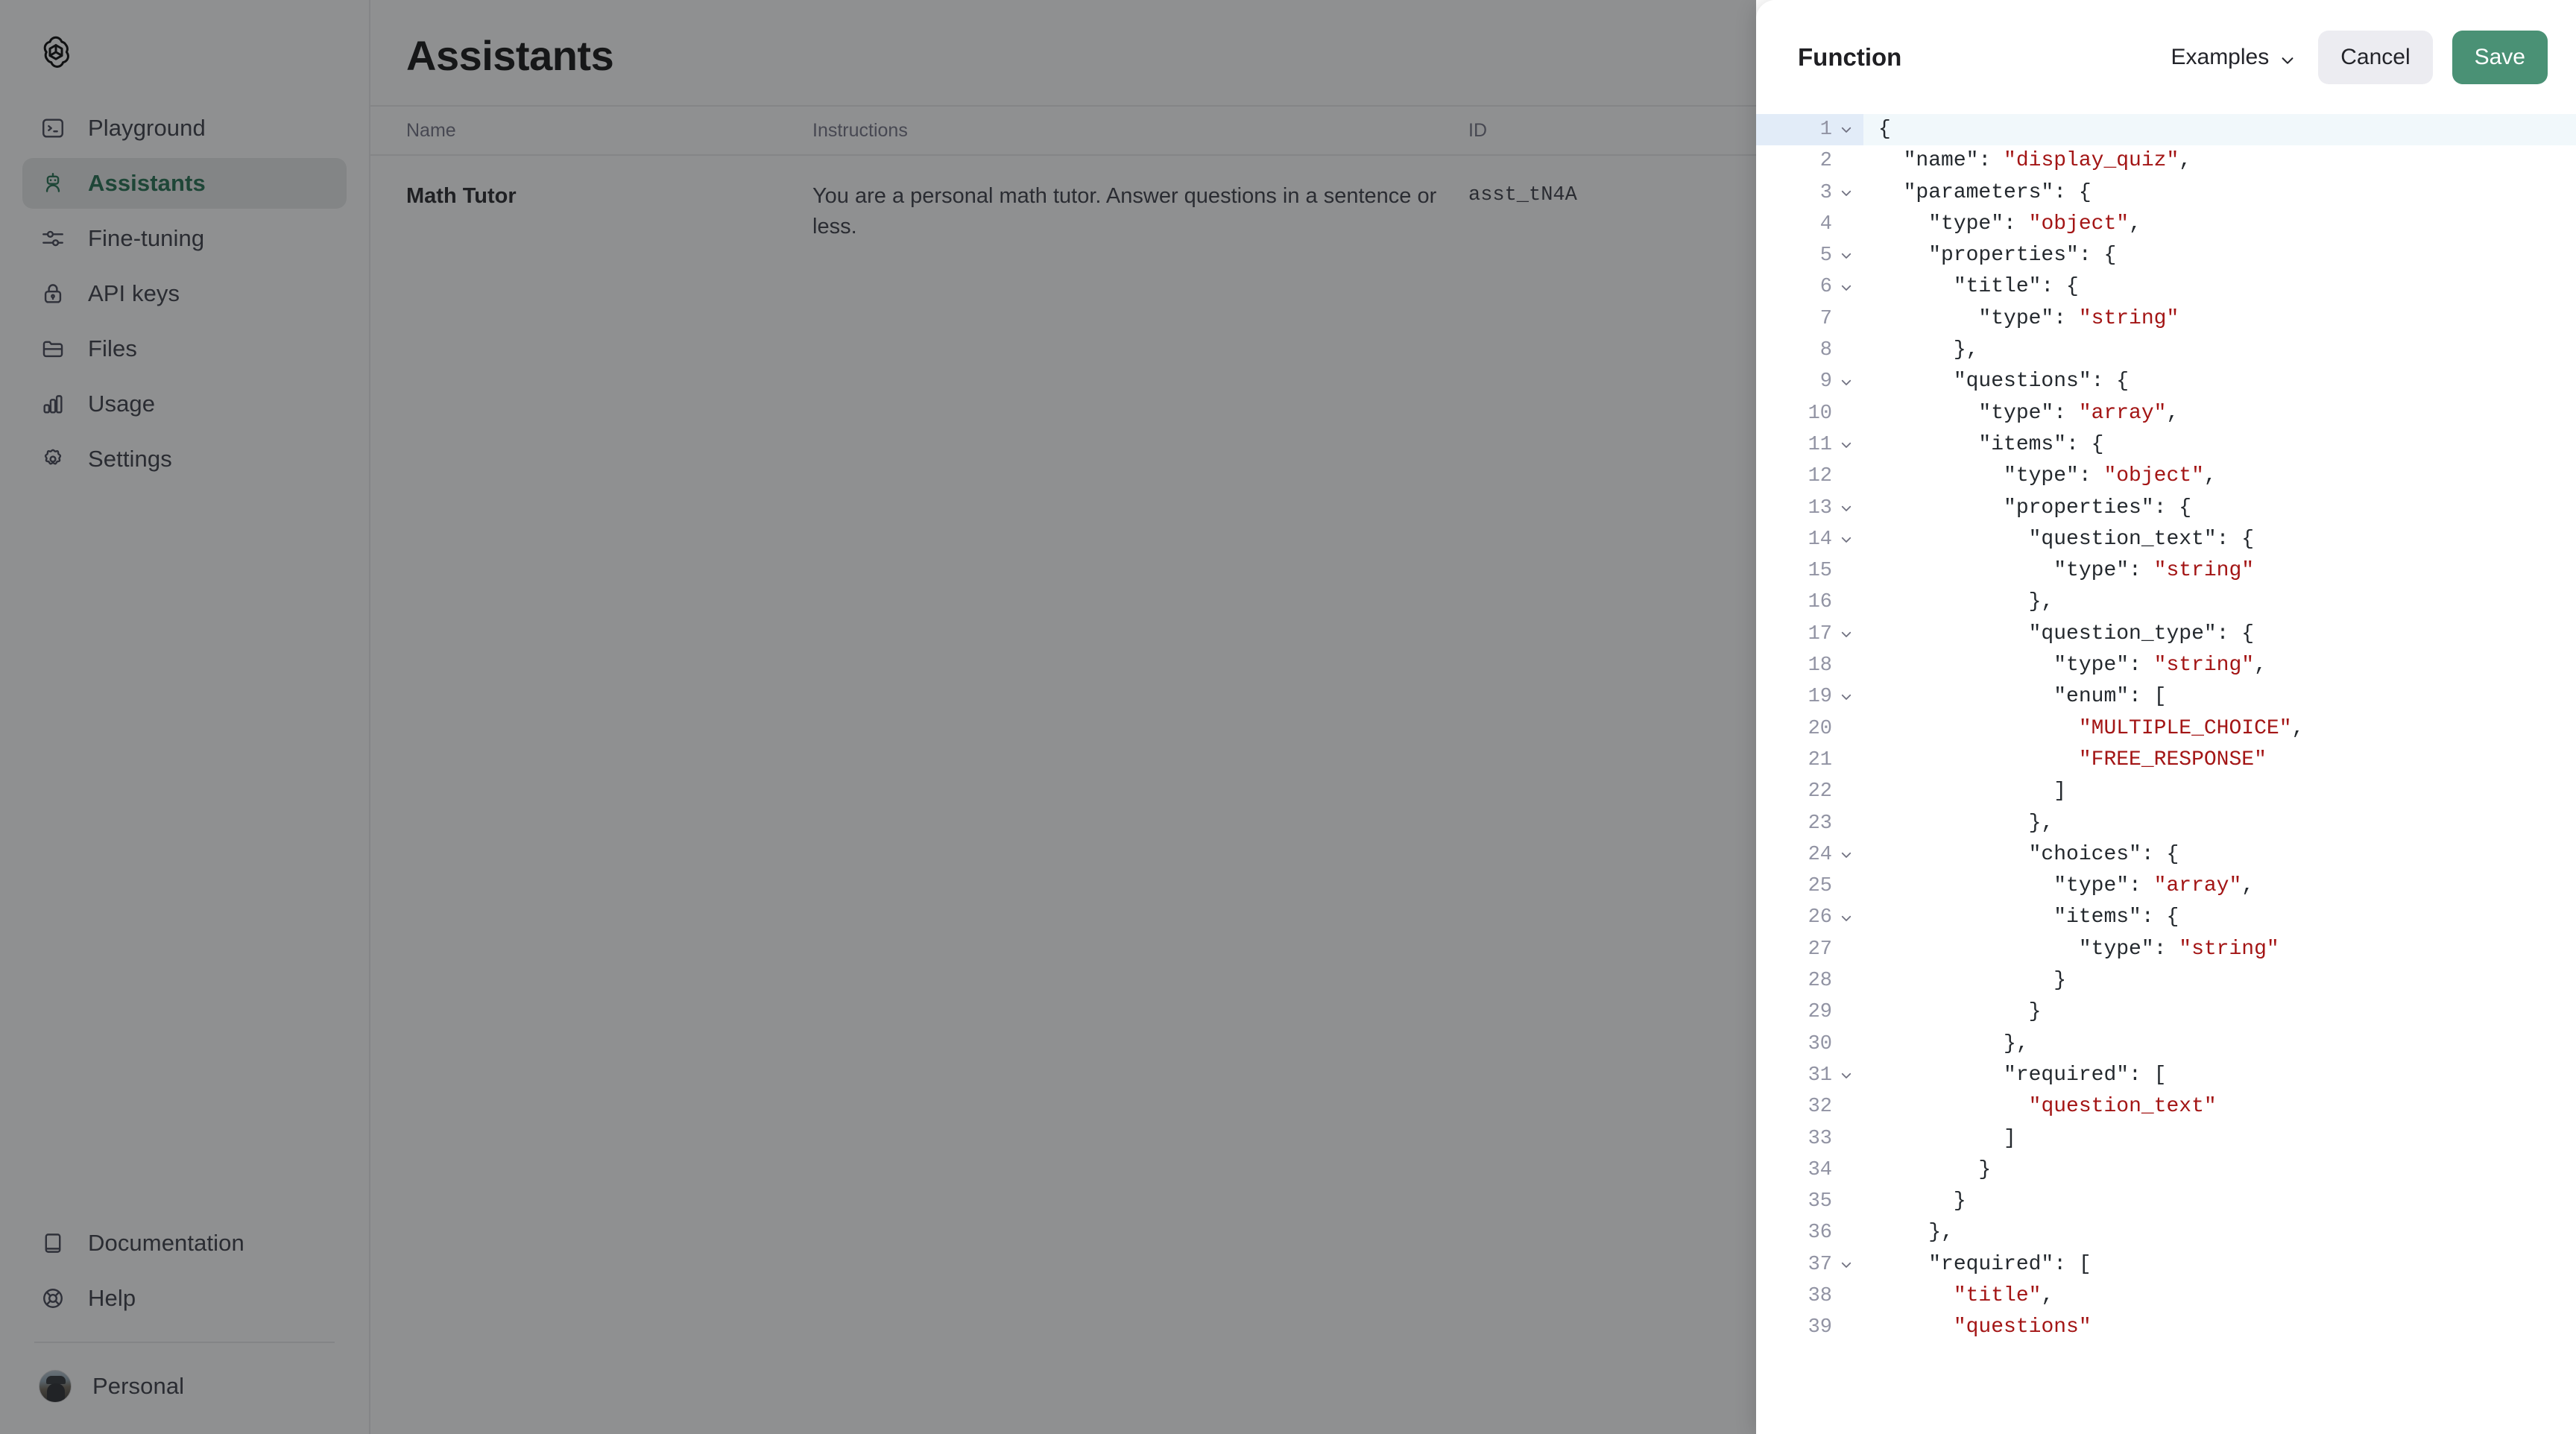 The image size is (2576, 1434). I want to click on modal-header-actions: Examples Cancel Save, so click(2358, 57).